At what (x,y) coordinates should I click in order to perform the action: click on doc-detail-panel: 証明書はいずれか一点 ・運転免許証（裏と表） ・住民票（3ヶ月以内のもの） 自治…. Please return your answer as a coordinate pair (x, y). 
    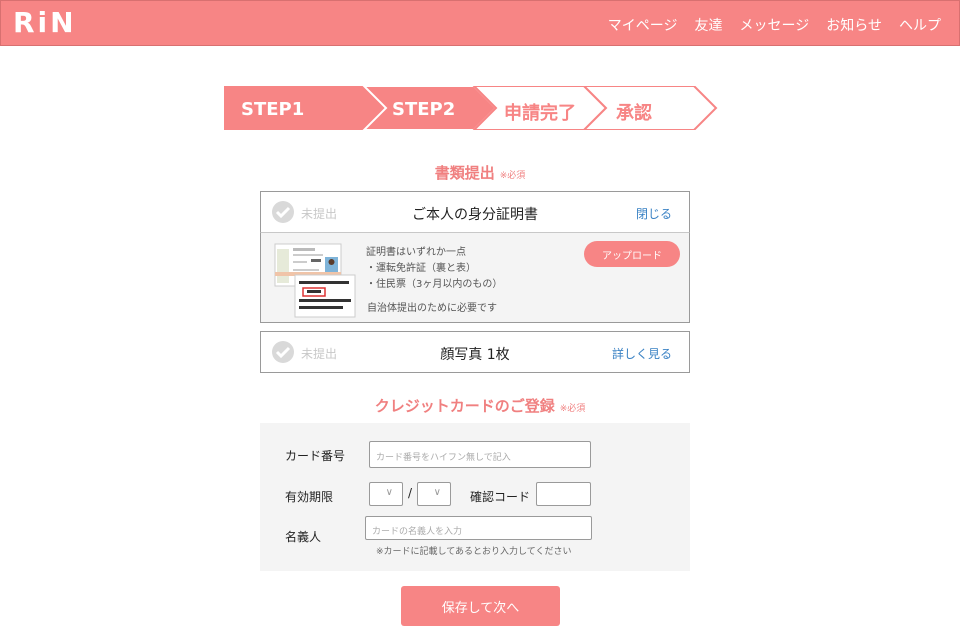
    Looking at the image, I should click on (475, 277).